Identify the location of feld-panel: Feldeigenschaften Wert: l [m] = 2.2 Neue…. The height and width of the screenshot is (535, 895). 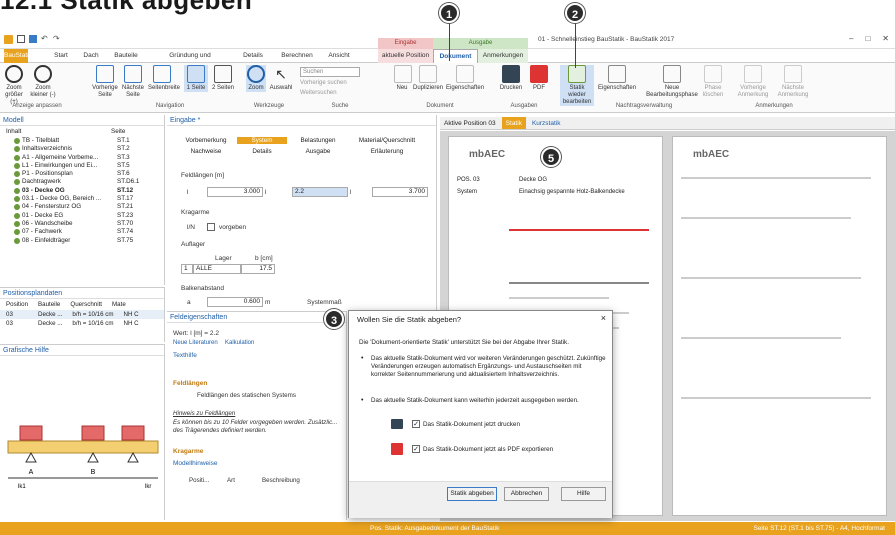
(257, 415).